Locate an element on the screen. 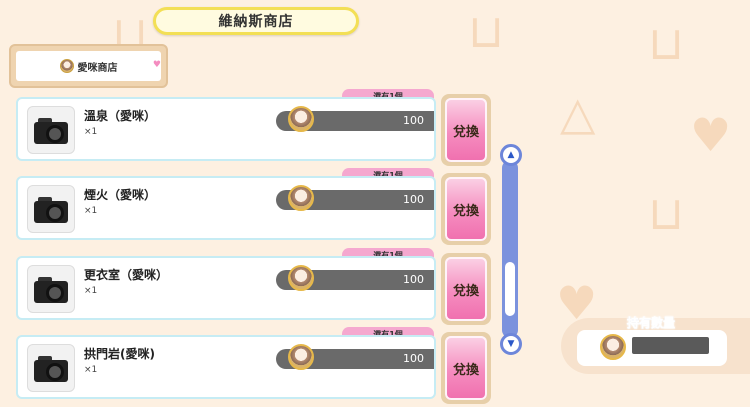 This screenshot has width=750, height=407. shop-item-row: 更衣室（愛咪） ×1 100 is located at coordinates (226, 288).